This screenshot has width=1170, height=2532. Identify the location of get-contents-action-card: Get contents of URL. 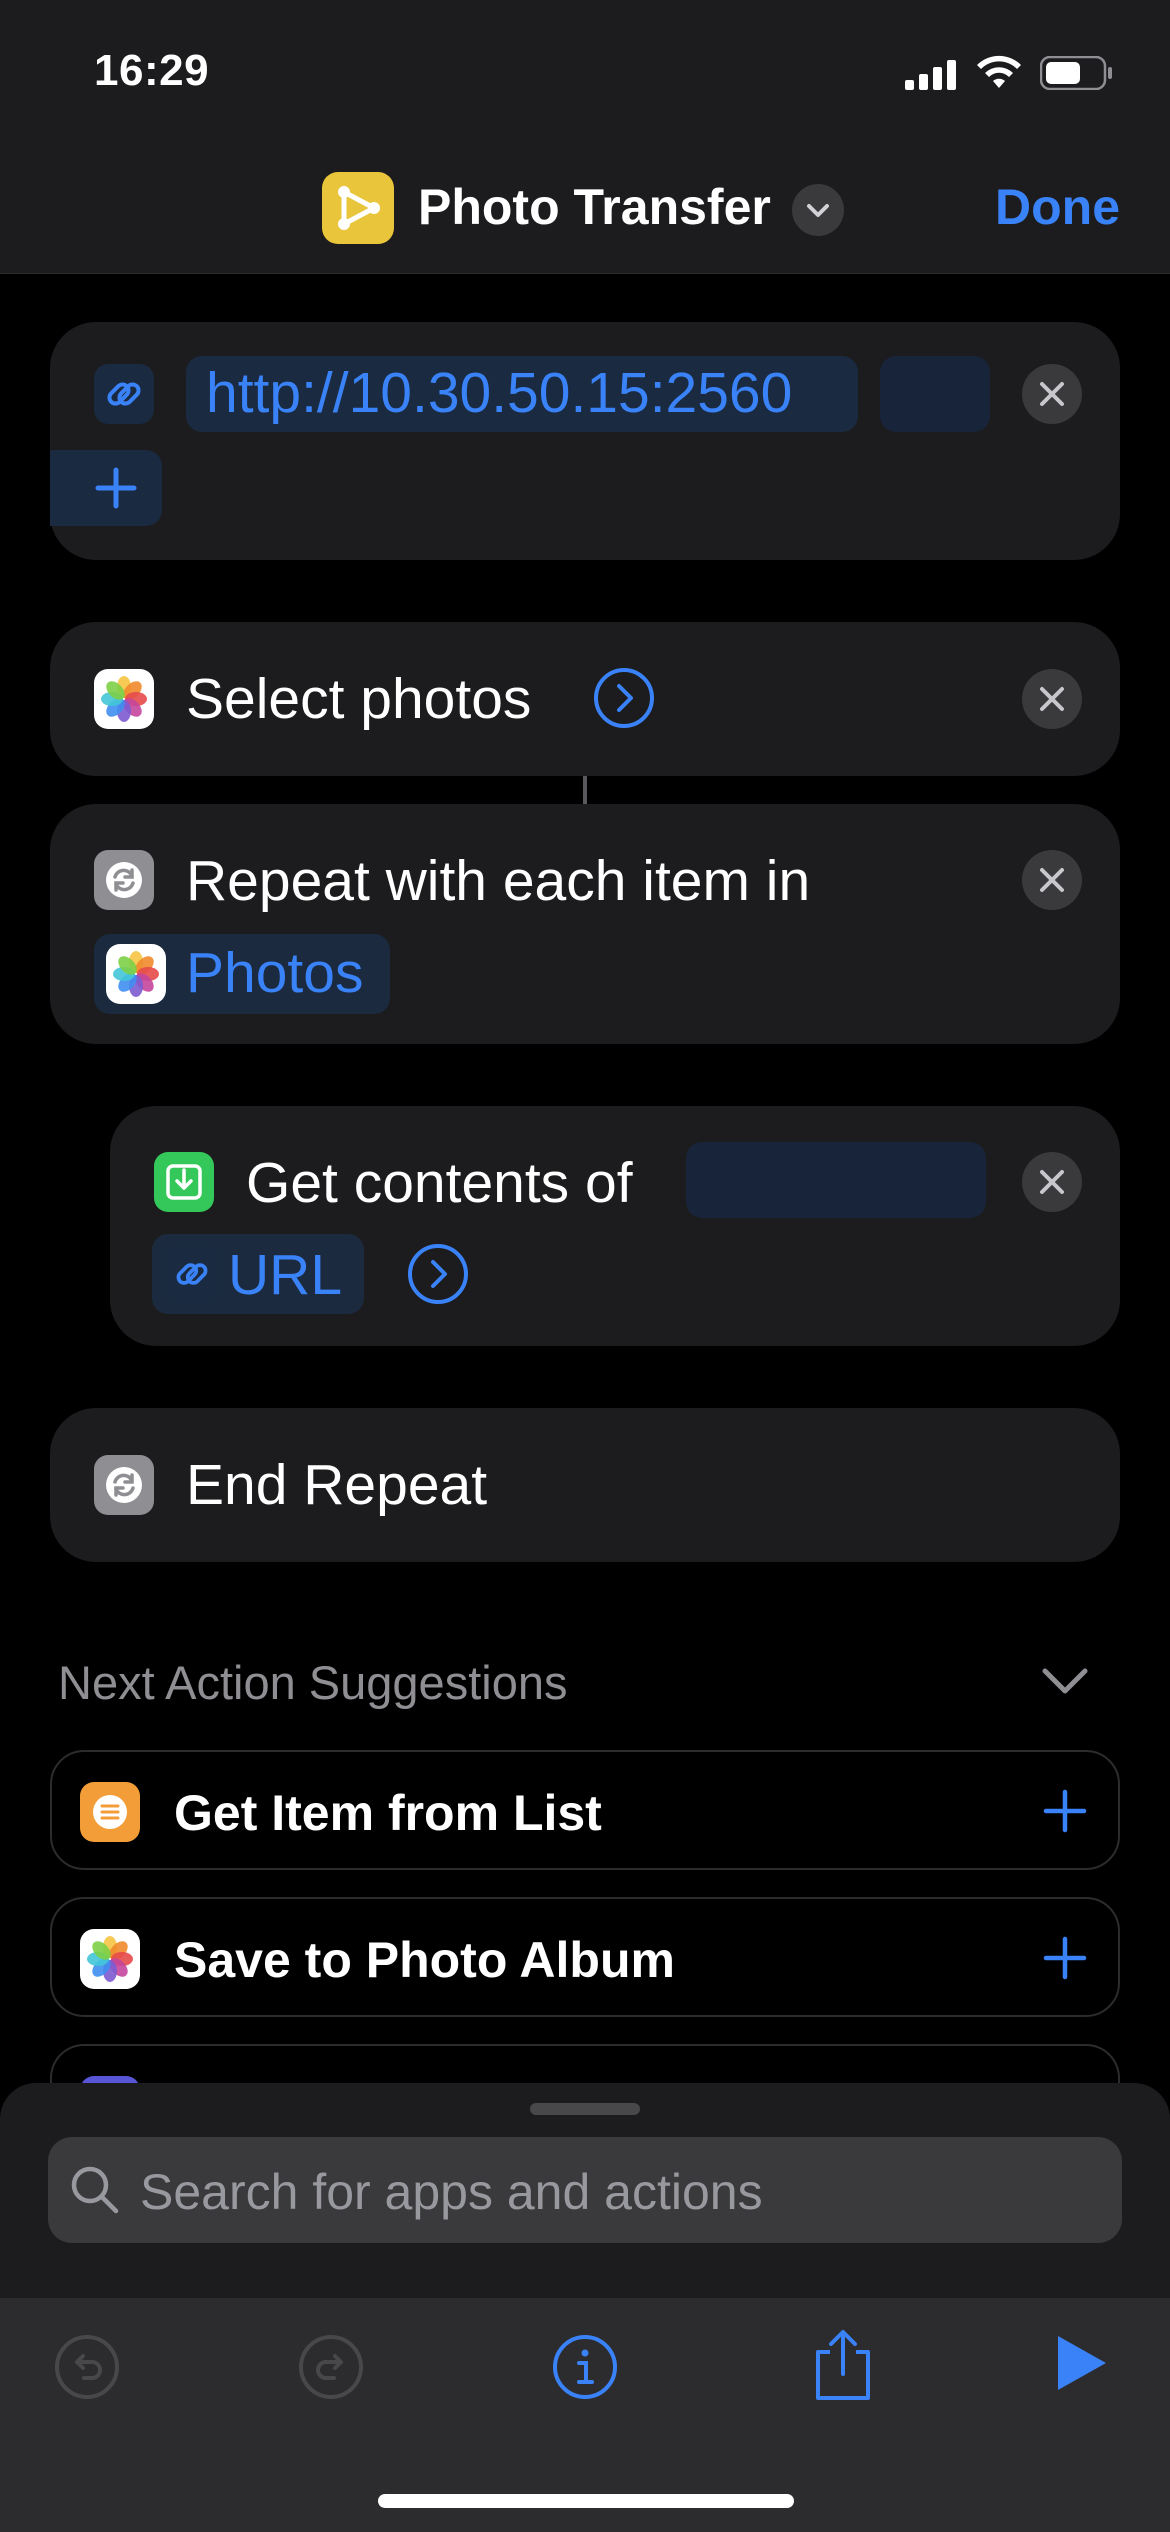
(615, 1226).